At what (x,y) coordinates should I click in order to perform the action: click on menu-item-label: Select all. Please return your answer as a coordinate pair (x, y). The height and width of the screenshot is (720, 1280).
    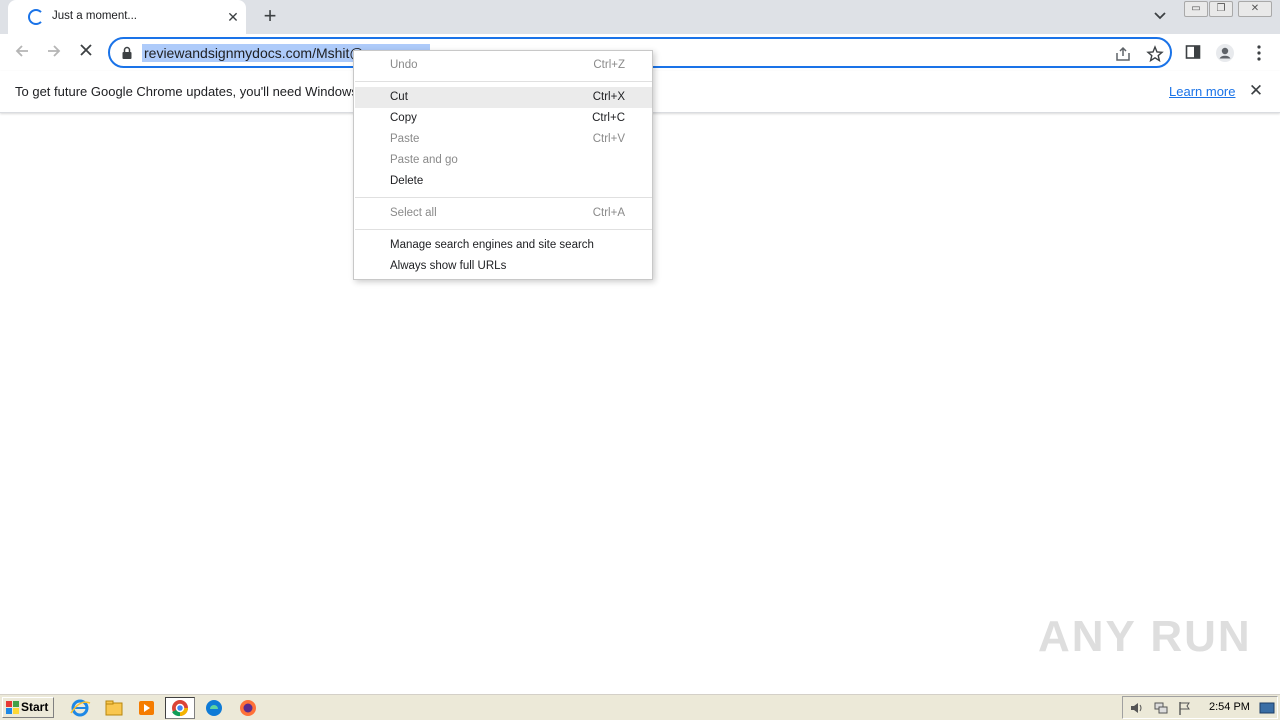
    Looking at the image, I should click on (413, 213).